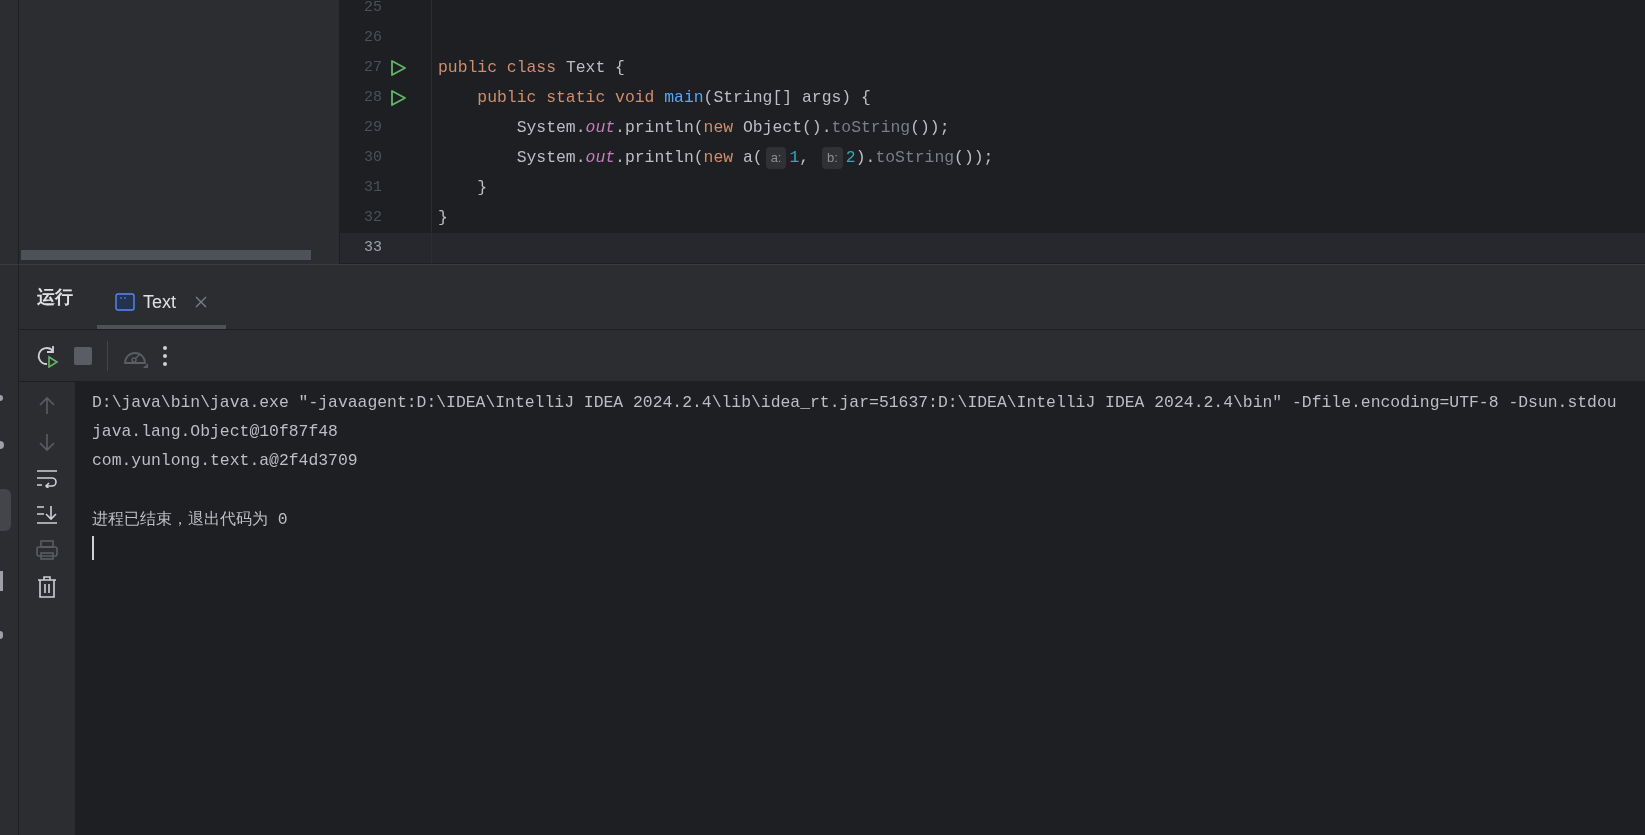  Describe the element at coordinates (47, 478) in the screenshot. I see `soft-wrap-icon` at that location.